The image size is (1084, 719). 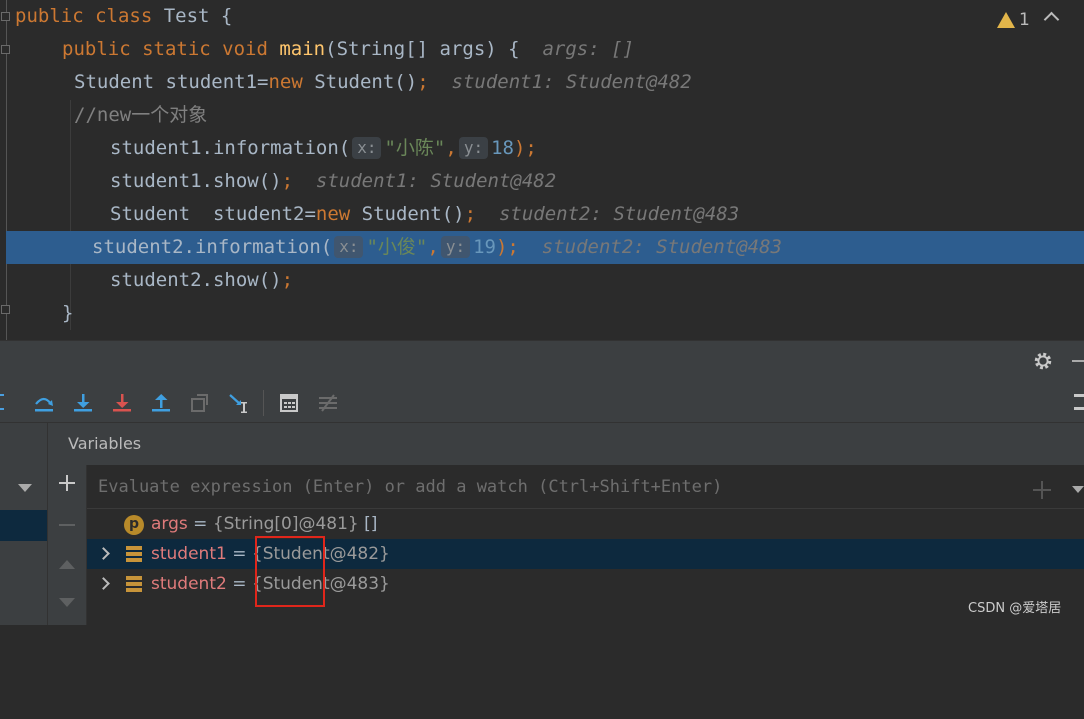 What do you see at coordinates (422, 49) in the screenshot?
I see `code-token: (String[] args) {` at bounding box center [422, 49].